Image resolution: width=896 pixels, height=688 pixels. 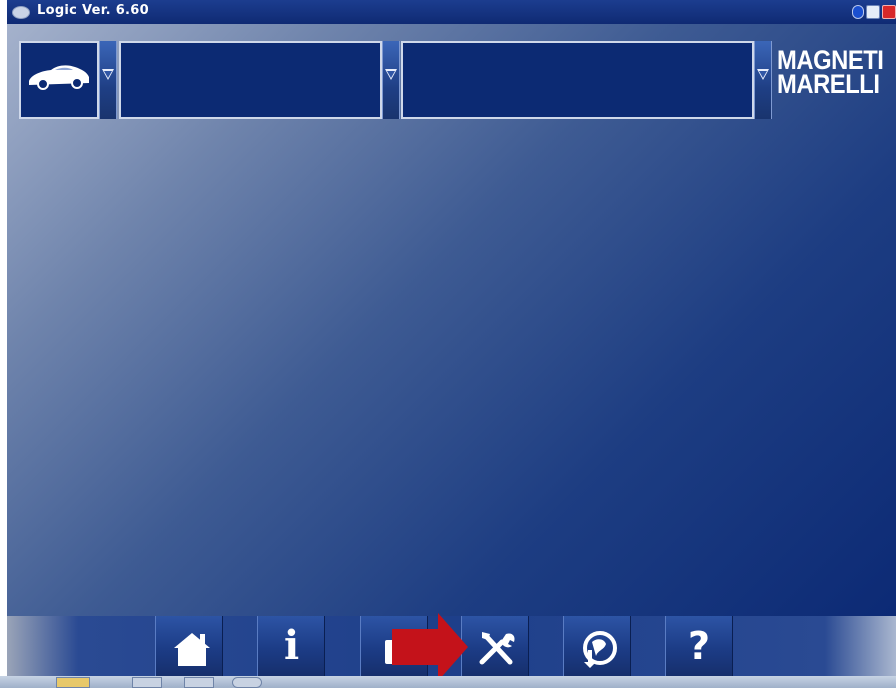 I want to click on app-logo-icon, so click(x=21, y=12).